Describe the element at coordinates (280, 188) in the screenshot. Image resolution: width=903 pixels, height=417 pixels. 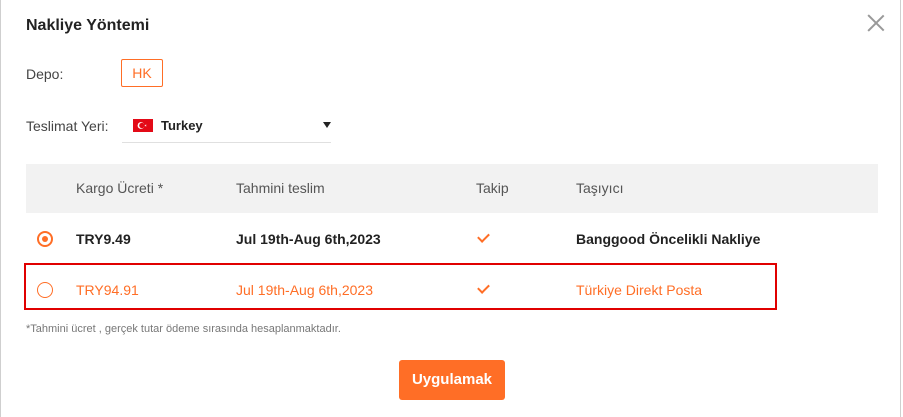
I see `header-estimated-delivery: Tahmini teslim` at that location.